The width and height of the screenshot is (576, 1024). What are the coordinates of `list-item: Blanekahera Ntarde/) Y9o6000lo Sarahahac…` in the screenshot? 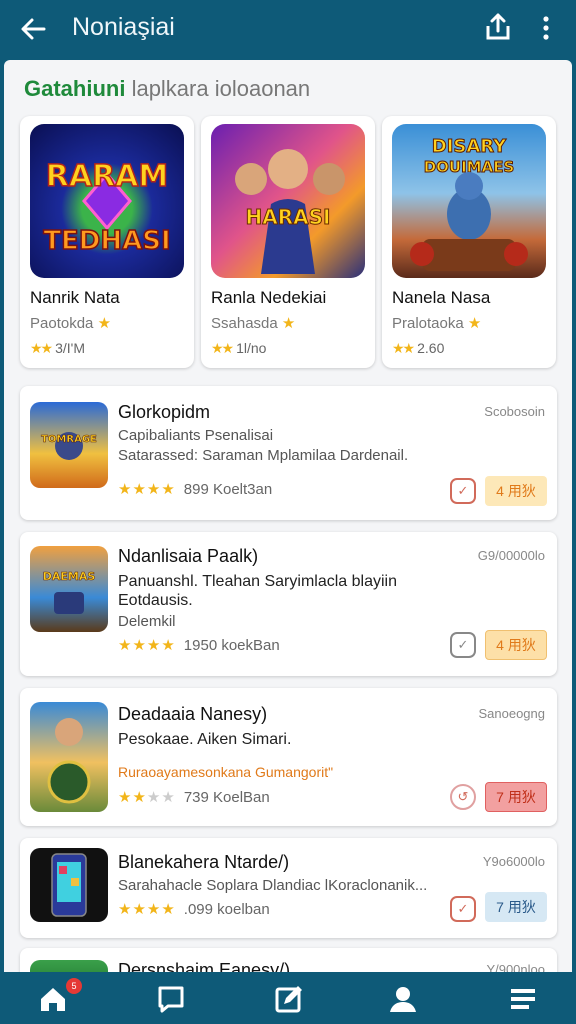 It's located at (288, 888).